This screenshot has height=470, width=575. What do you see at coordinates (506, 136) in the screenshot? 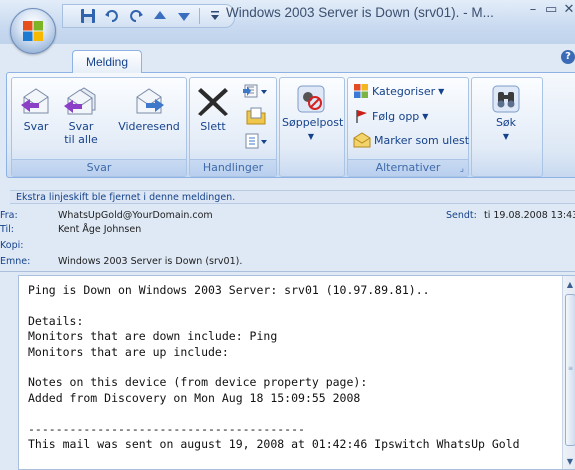
I see `find-dropdown-icon: ▼` at bounding box center [506, 136].